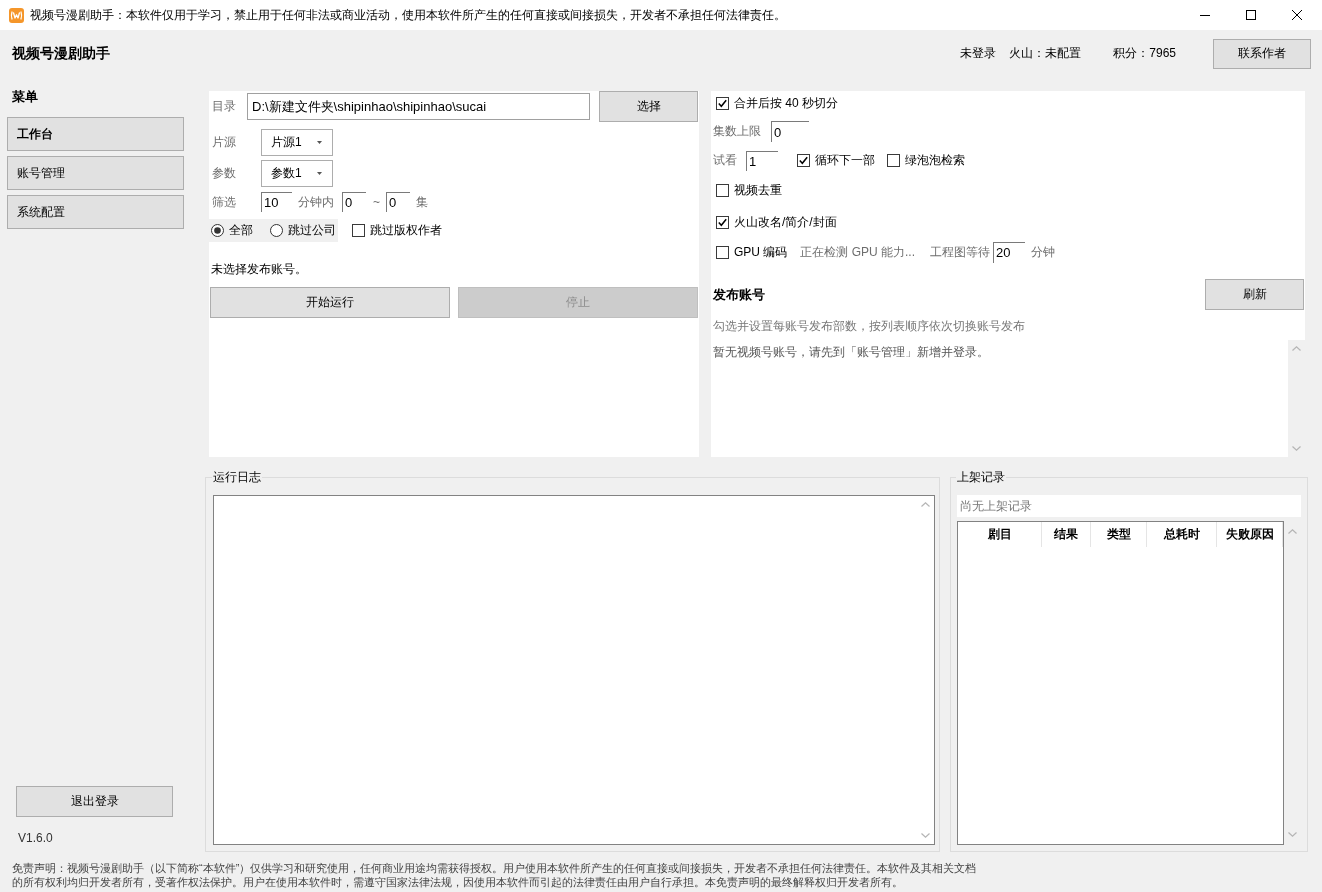 This screenshot has height=892, width=1322. What do you see at coordinates (1297, 15) in the screenshot?
I see `close-icon` at bounding box center [1297, 15].